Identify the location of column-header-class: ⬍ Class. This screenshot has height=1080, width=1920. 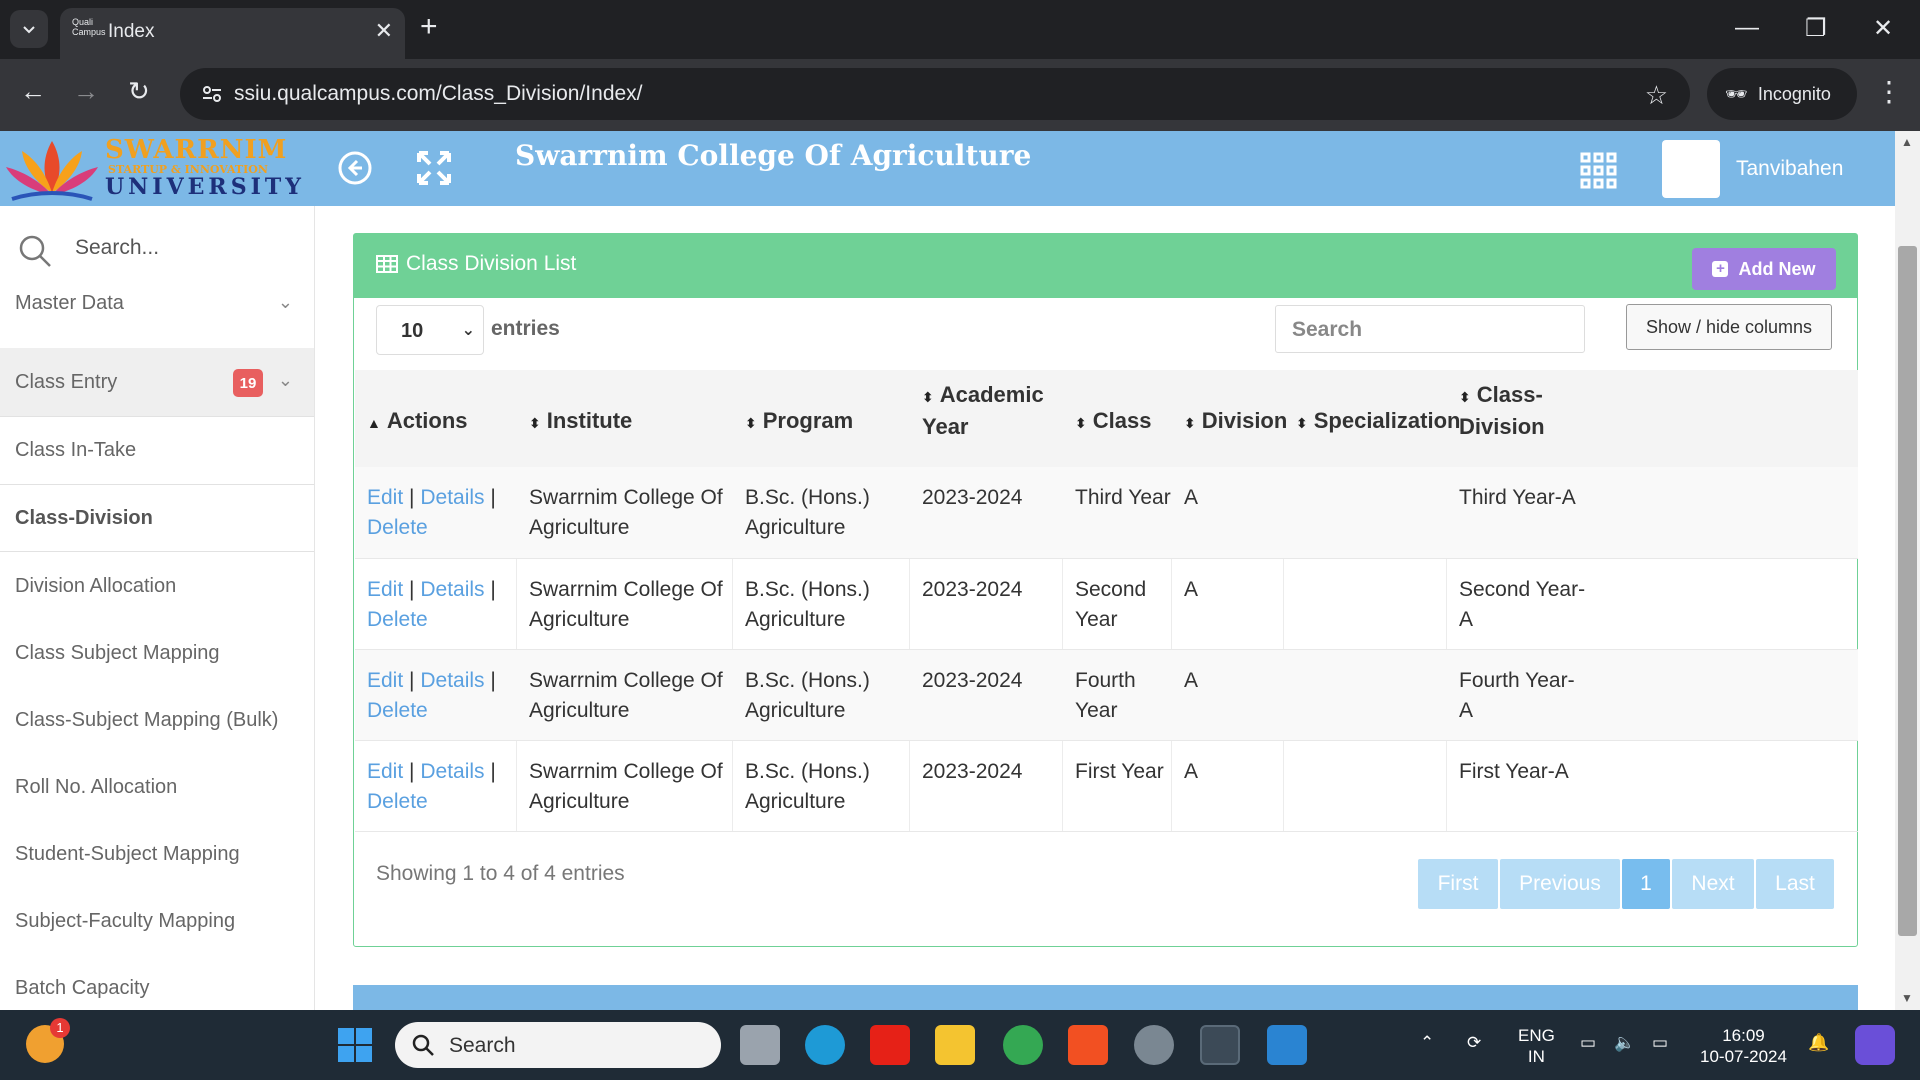
(1113, 422).